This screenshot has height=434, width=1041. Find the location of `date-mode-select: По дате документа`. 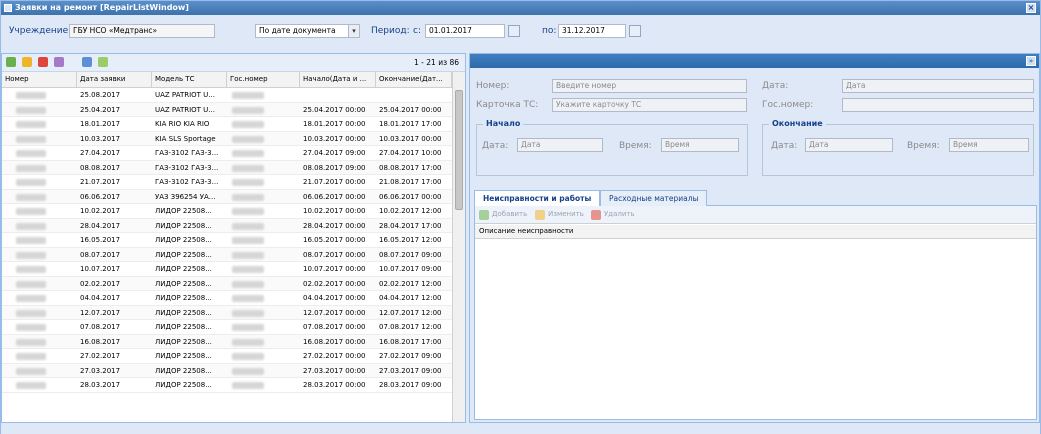

date-mode-select: По дате документа is located at coordinates (302, 31).